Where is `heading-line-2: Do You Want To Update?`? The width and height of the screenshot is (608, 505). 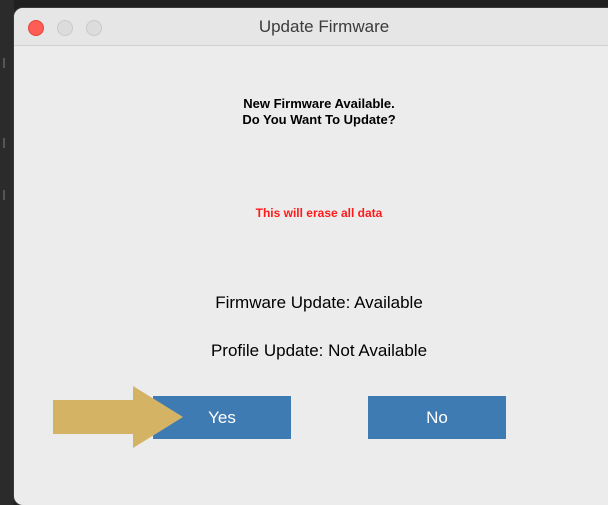
heading-line-2: Do You Want To Update? is located at coordinates (319, 119).